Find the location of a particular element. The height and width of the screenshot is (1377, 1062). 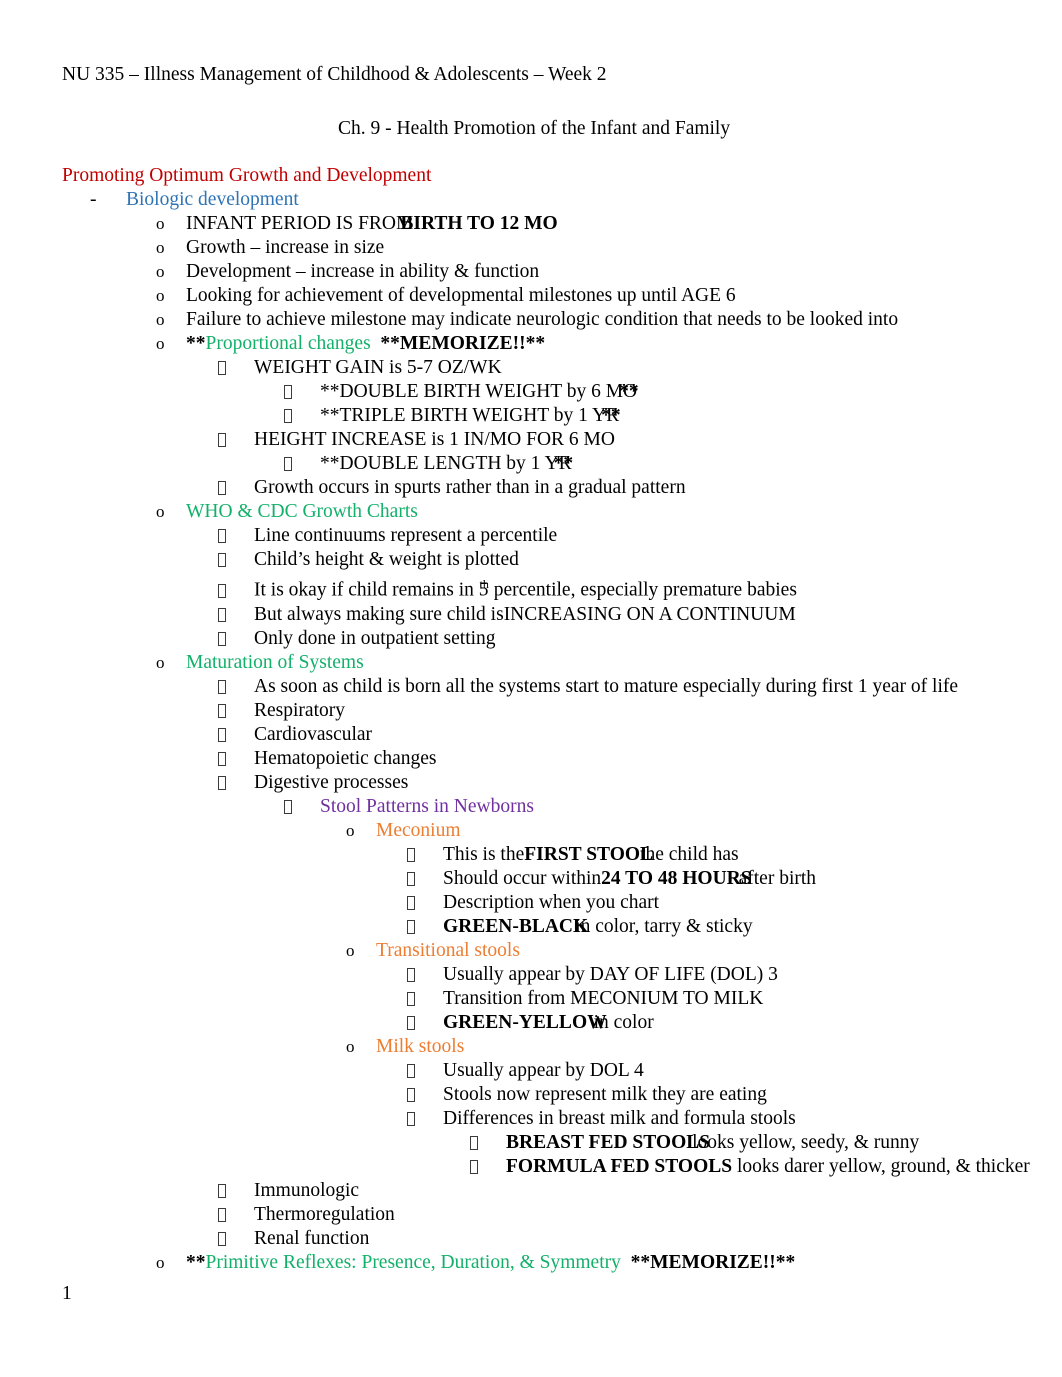

growth-text: Growth – increase in size is located at coordinates (285, 247).